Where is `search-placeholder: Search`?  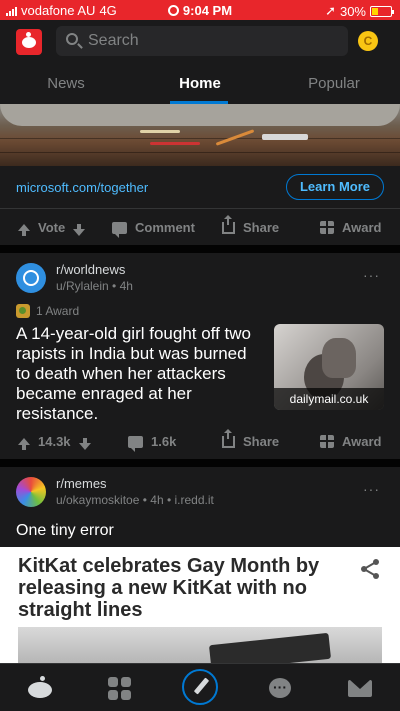 search-placeholder: Search is located at coordinates (113, 40).